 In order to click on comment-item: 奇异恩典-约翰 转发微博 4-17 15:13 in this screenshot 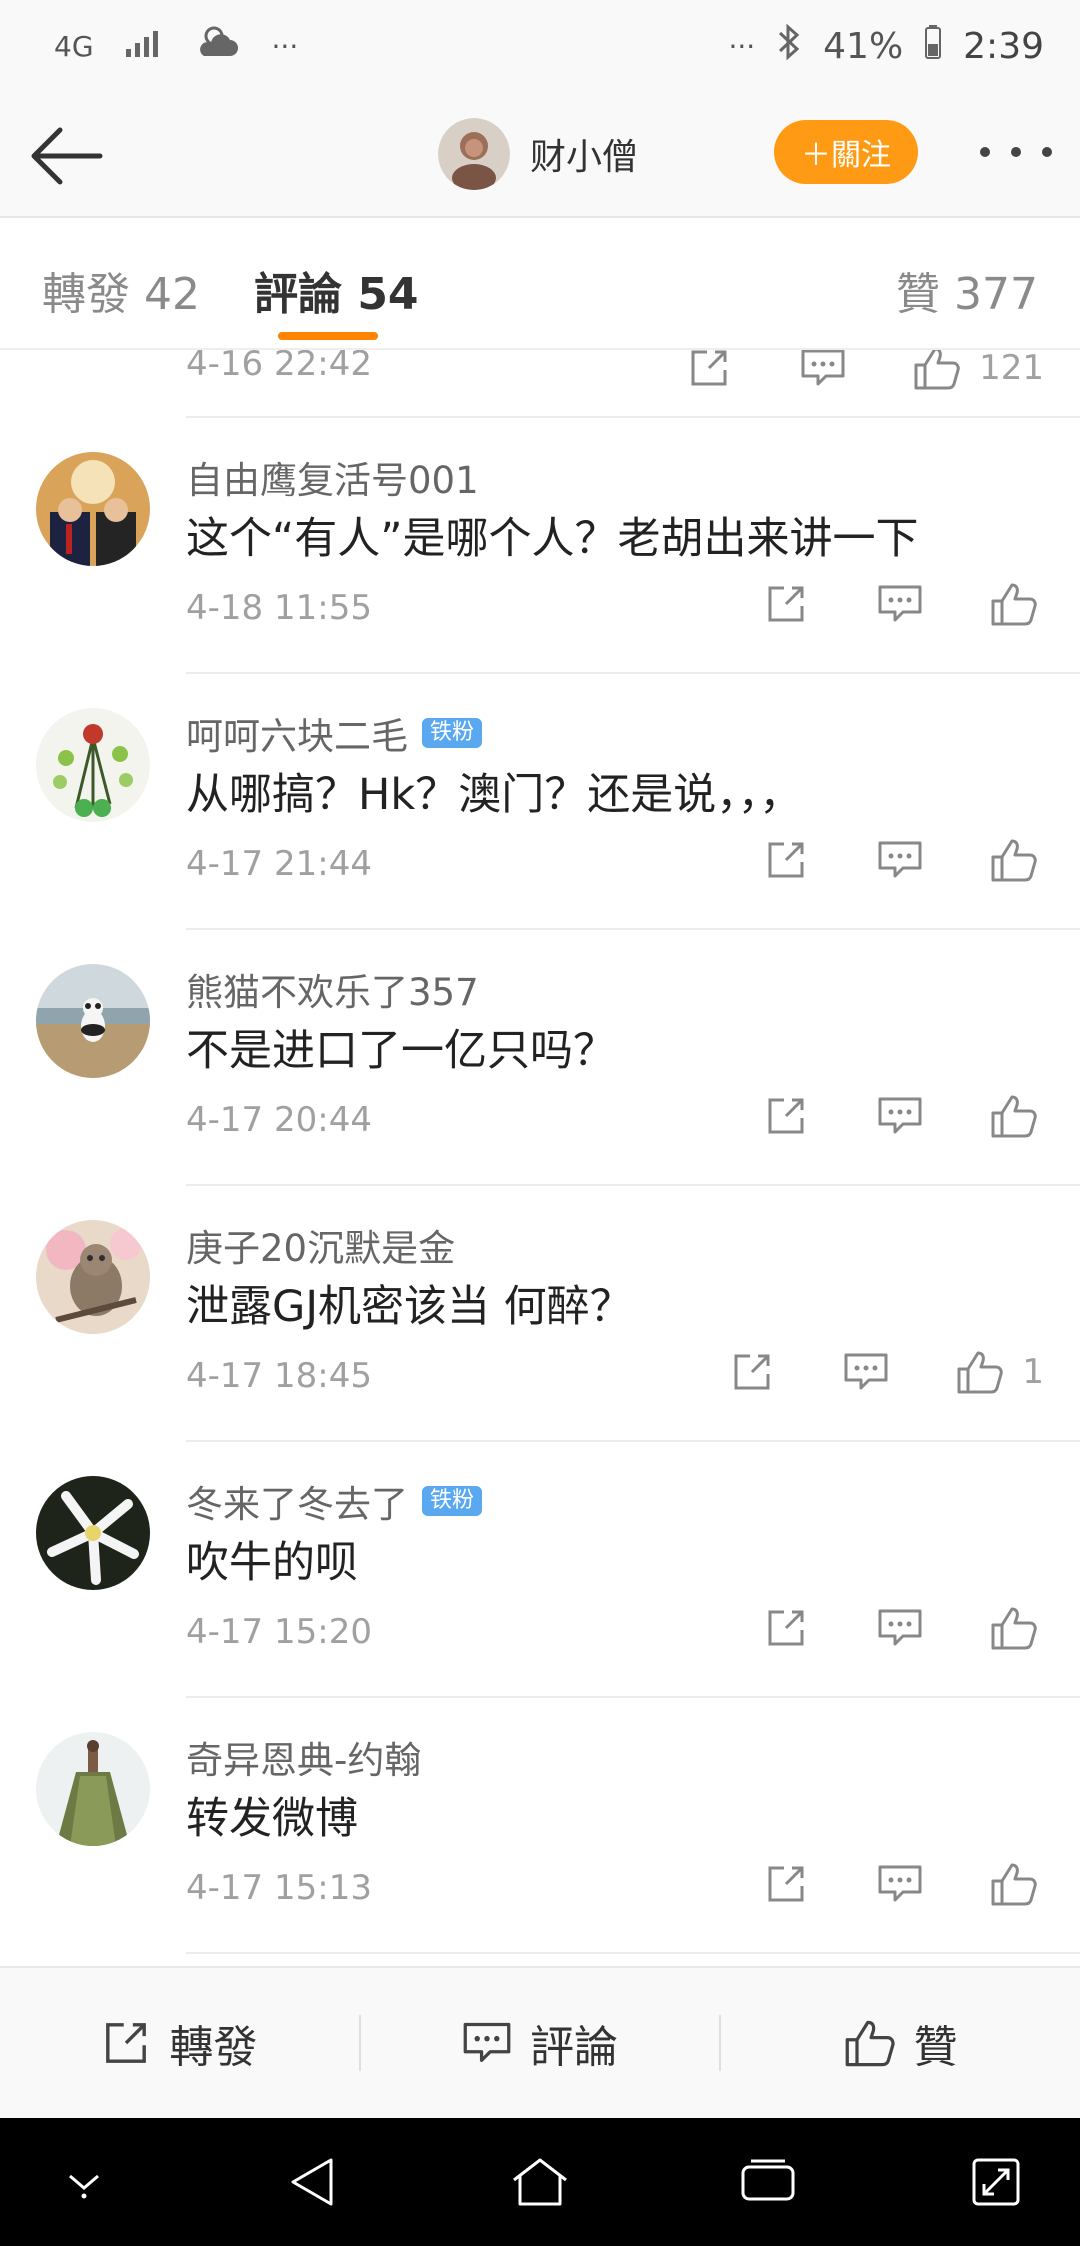, I will do `click(540, 1826)`.